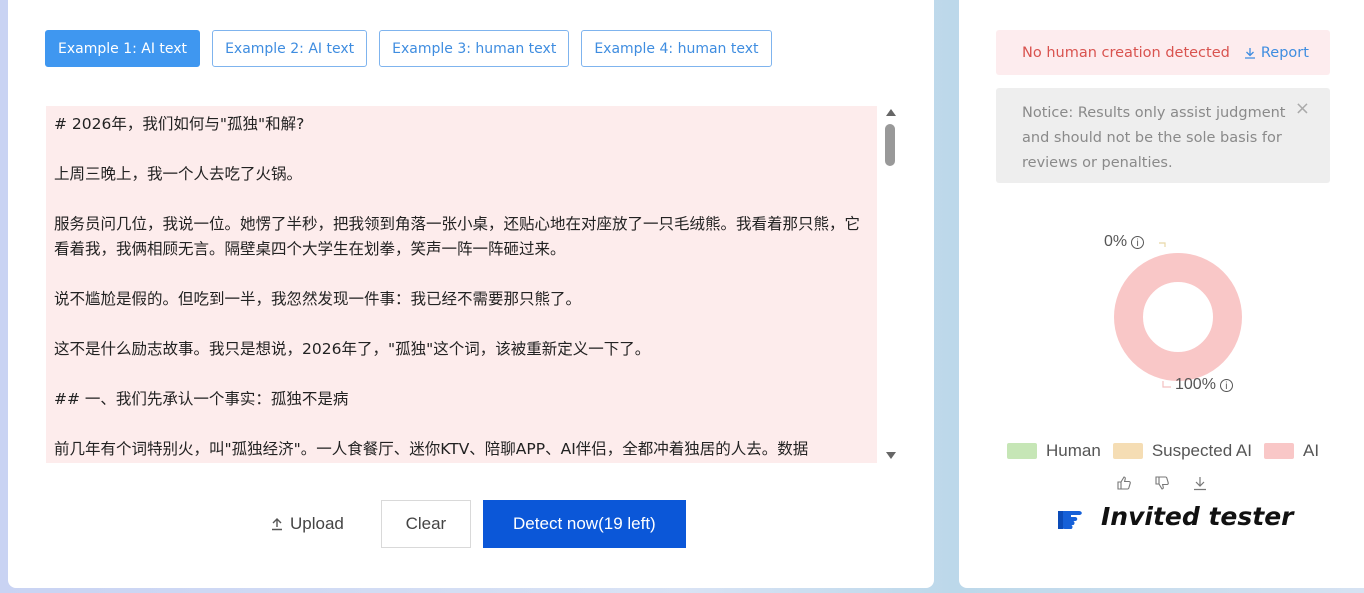  What do you see at coordinates (179, 124) in the screenshot?
I see `text-paragraph: # 2026年，我们如何与"孤独"和解?` at bounding box center [179, 124].